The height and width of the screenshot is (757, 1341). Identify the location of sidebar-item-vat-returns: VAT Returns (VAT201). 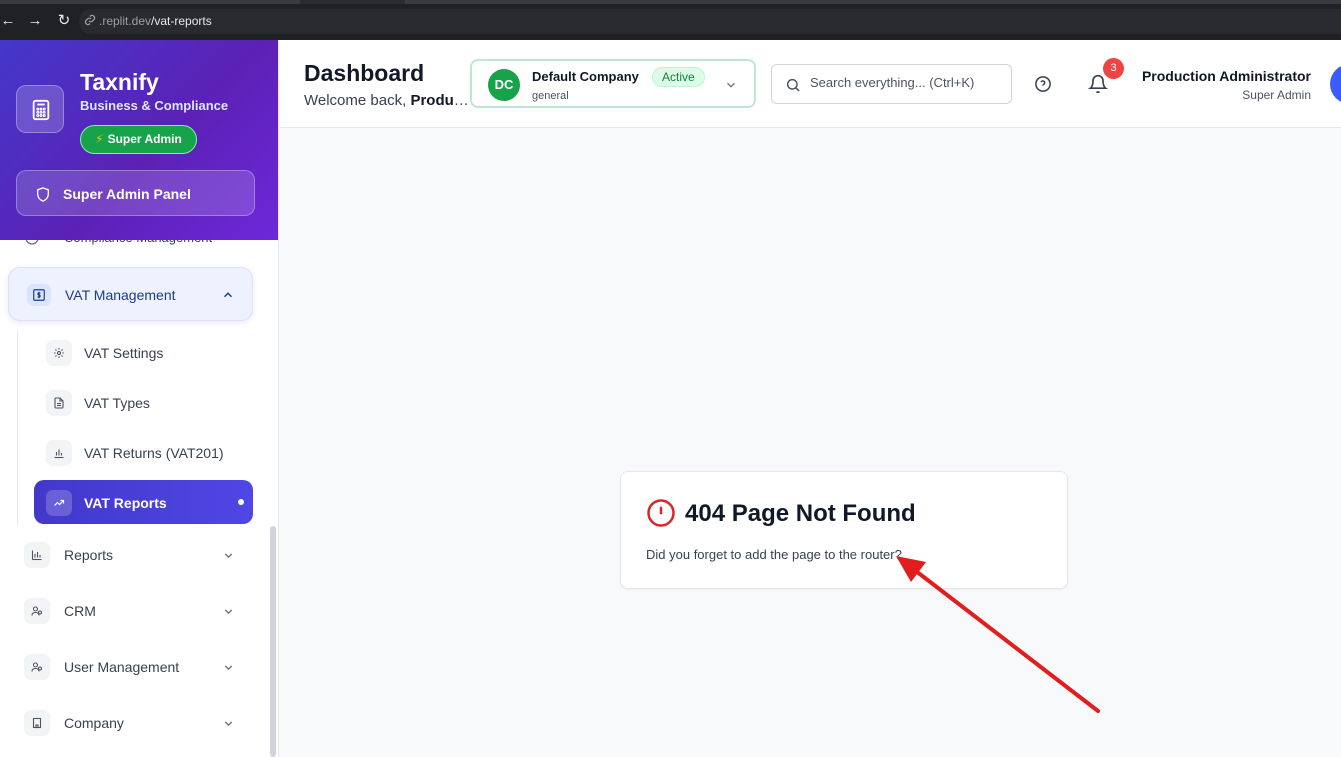
(143, 452).